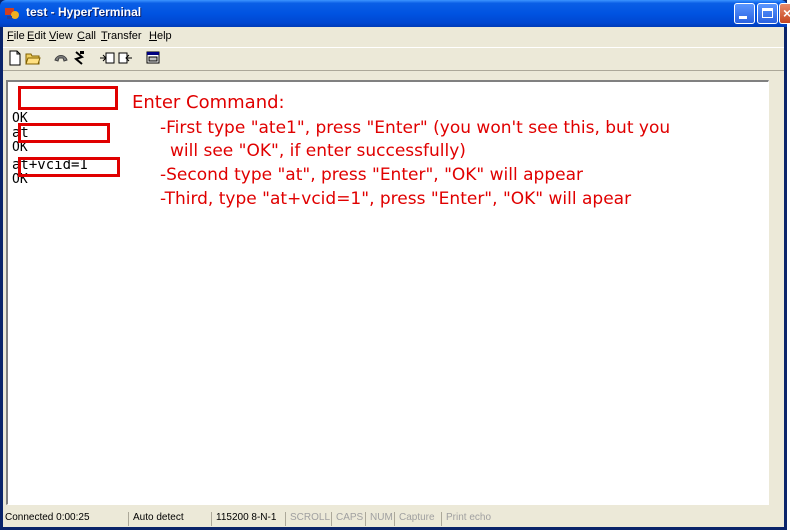 Image resolution: width=790 pixels, height=530 pixels. What do you see at coordinates (64, 36) in the screenshot?
I see `menu-view-label: iew` at bounding box center [64, 36].